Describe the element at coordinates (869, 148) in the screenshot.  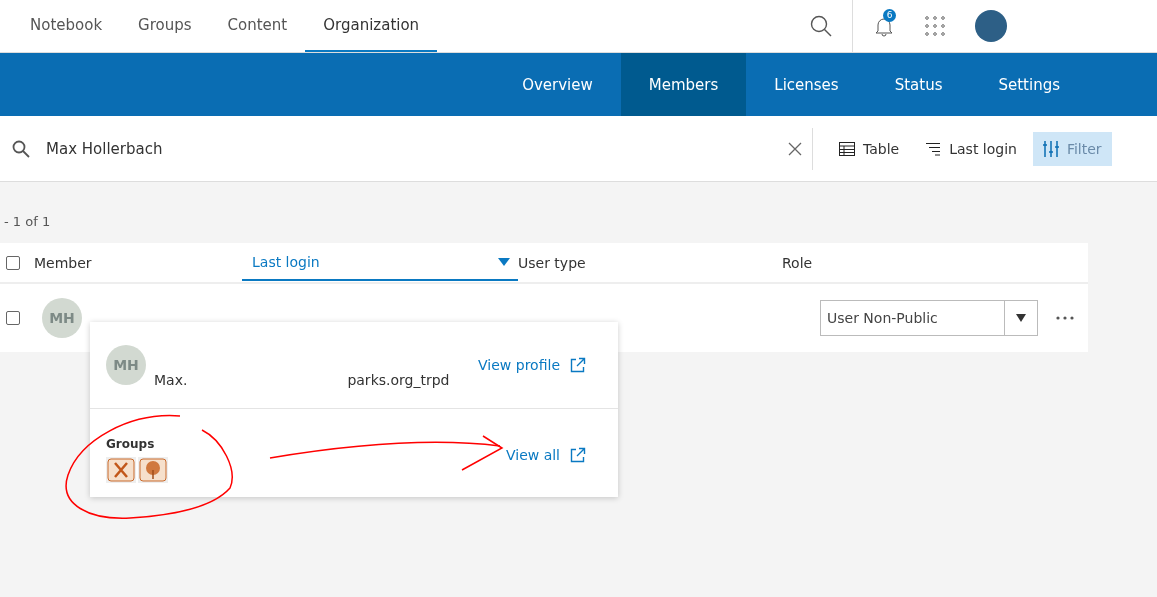
I see `toolbar-button: Table` at that location.